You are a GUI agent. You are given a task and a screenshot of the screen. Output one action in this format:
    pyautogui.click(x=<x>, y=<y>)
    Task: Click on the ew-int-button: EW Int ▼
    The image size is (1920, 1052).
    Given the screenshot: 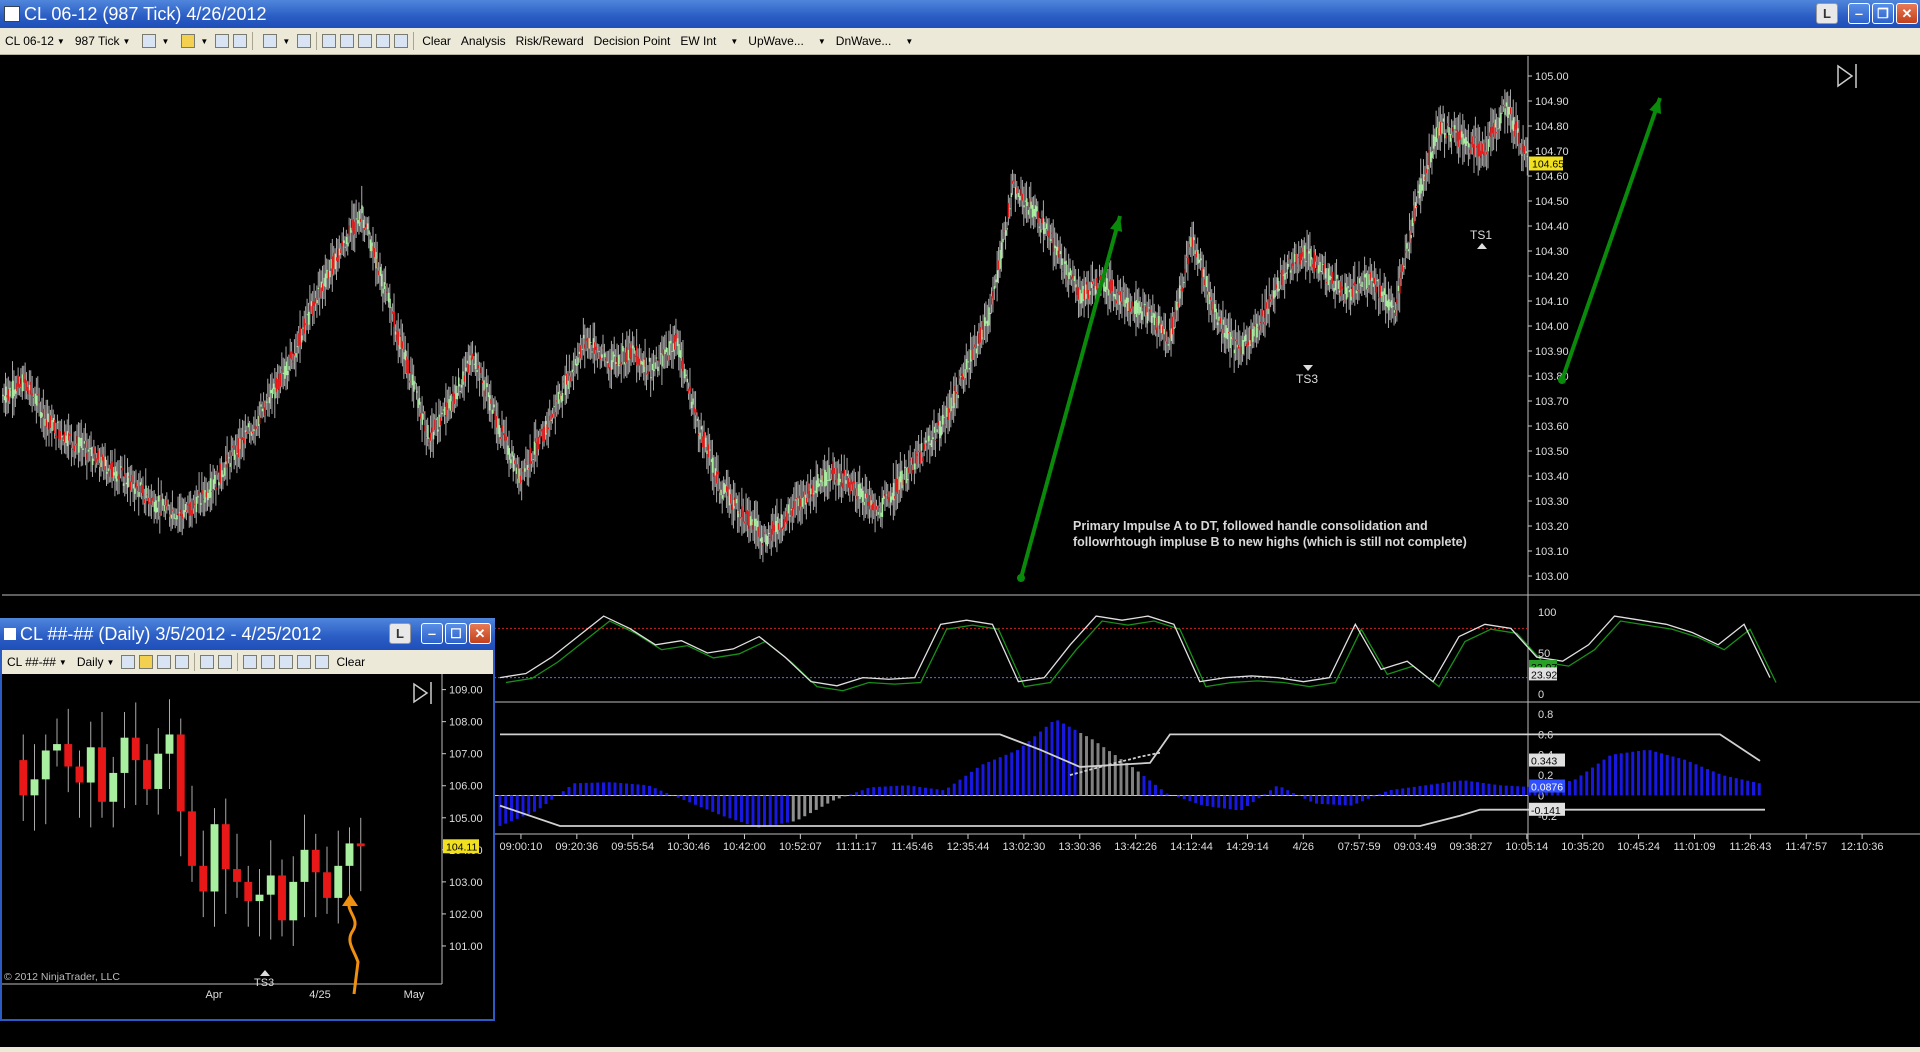 What is the action you would take?
    pyautogui.click(x=709, y=41)
    